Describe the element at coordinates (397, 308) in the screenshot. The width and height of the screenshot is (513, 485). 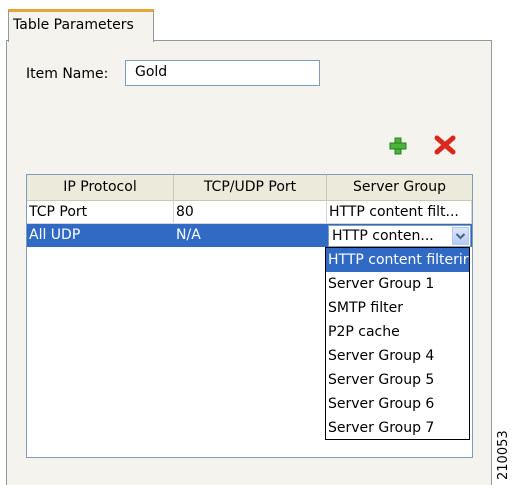
I see `dropdown-option: SMTP filter` at that location.